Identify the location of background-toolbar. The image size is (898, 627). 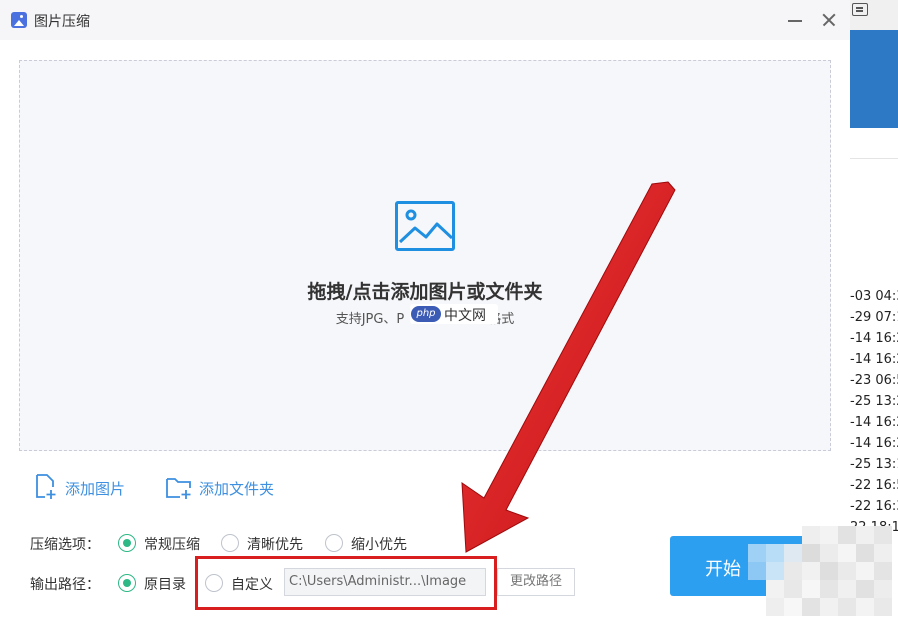
(874, 15).